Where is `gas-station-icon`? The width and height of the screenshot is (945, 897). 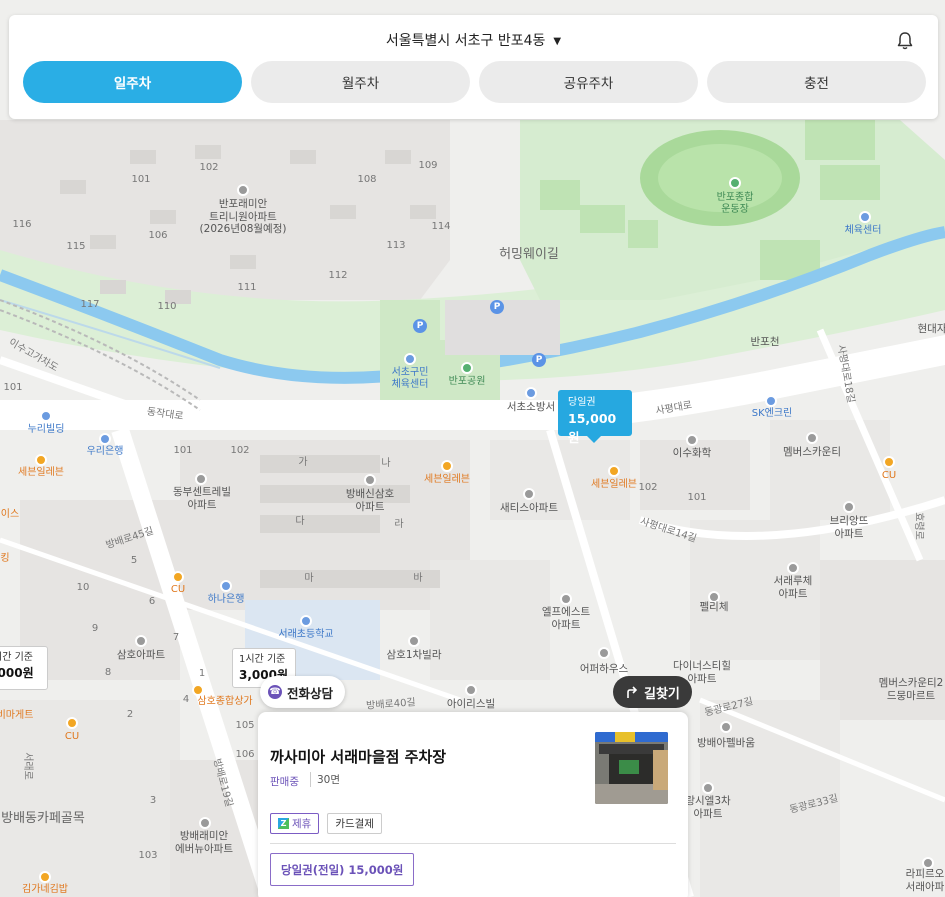 gas-station-icon is located at coordinates (771, 401).